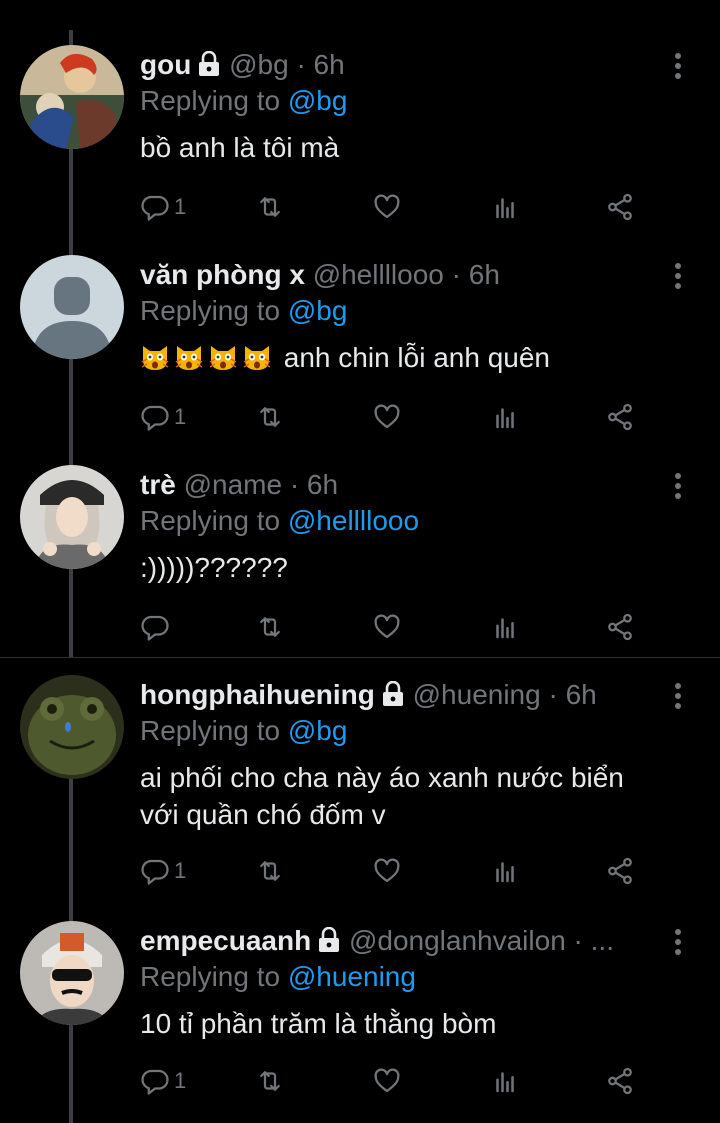 Image resolution: width=720 pixels, height=1123 pixels. I want to click on reply-button, so click(157, 627).